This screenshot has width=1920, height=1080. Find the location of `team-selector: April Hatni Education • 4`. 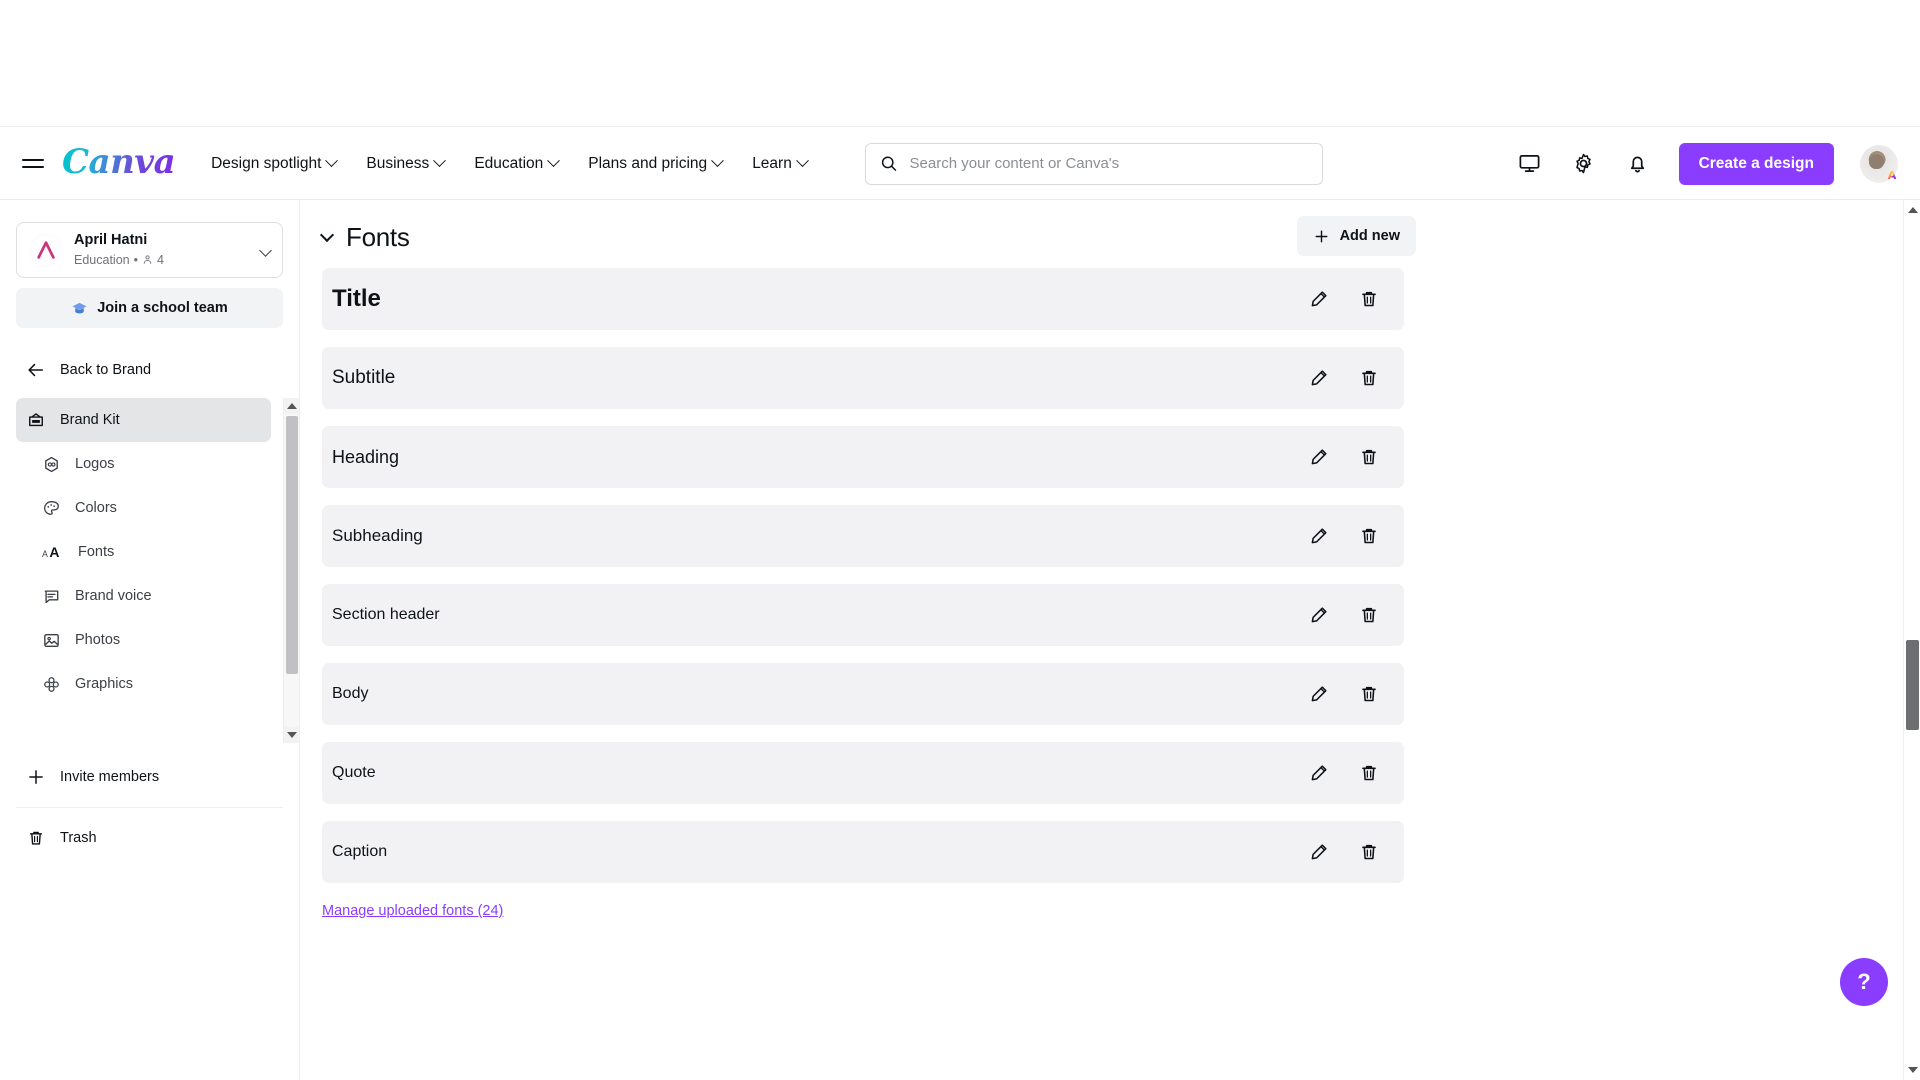

team-selector: April Hatni Education • 4 is located at coordinates (149, 250).